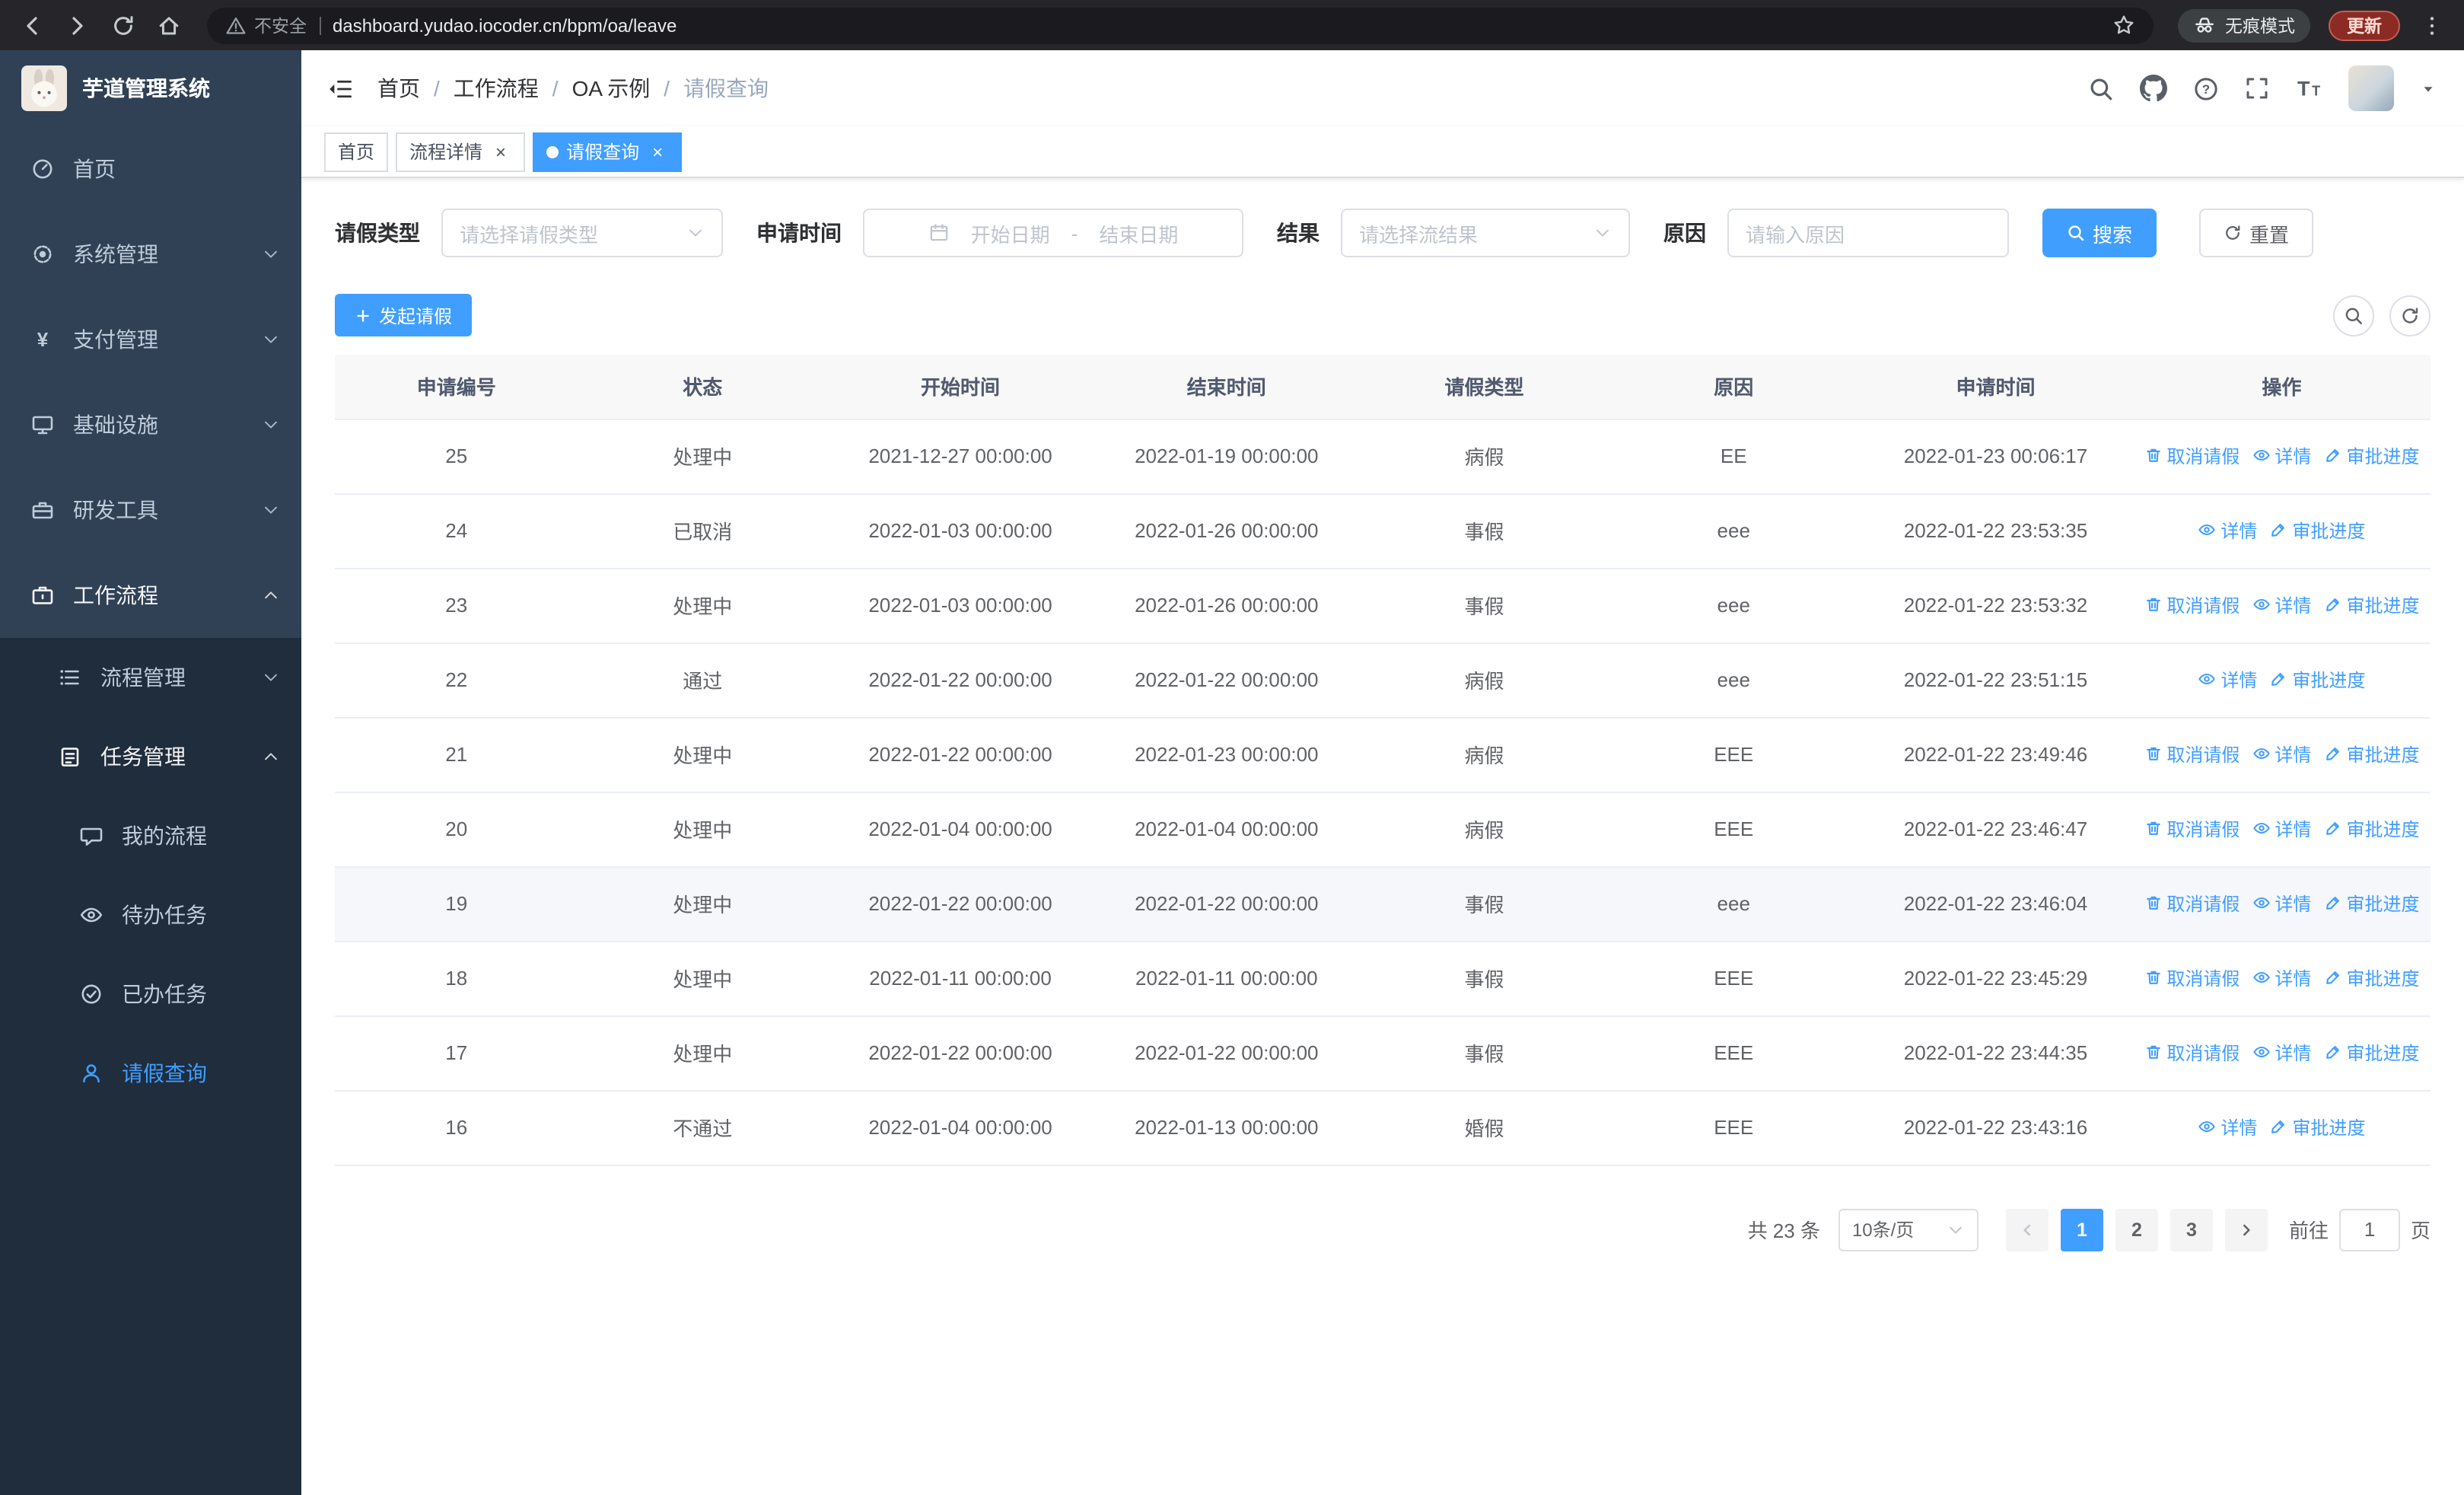 This screenshot has height=1495, width=2464. What do you see at coordinates (1298, 233) in the screenshot?
I see `result-label: 结果` at bounding box center [1298, 233].